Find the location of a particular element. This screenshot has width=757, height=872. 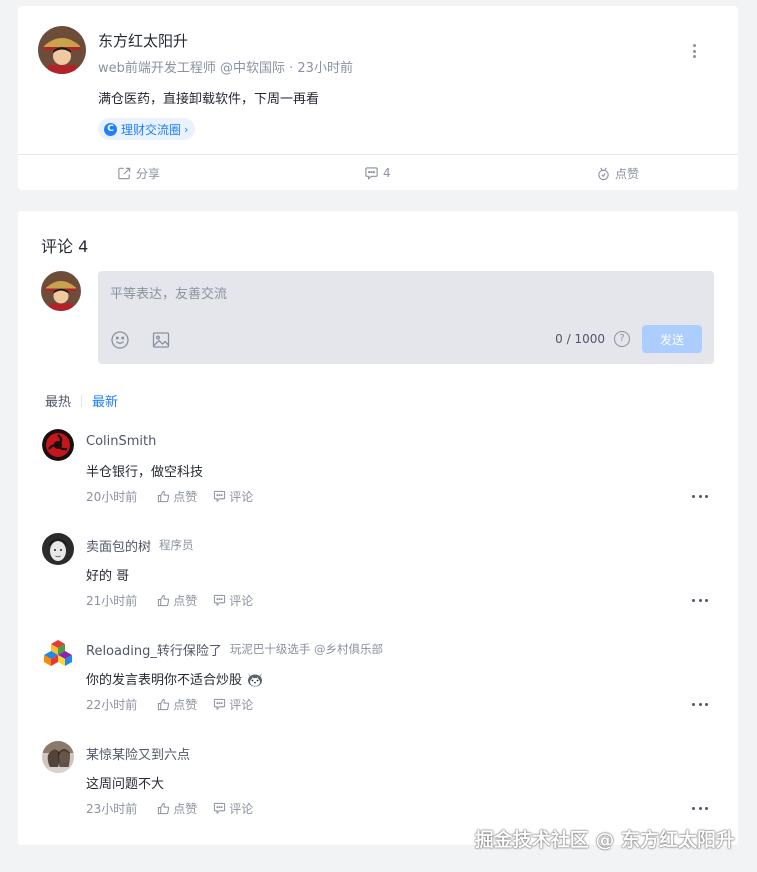

current-user-avatar is located at coordinates (61, 291).